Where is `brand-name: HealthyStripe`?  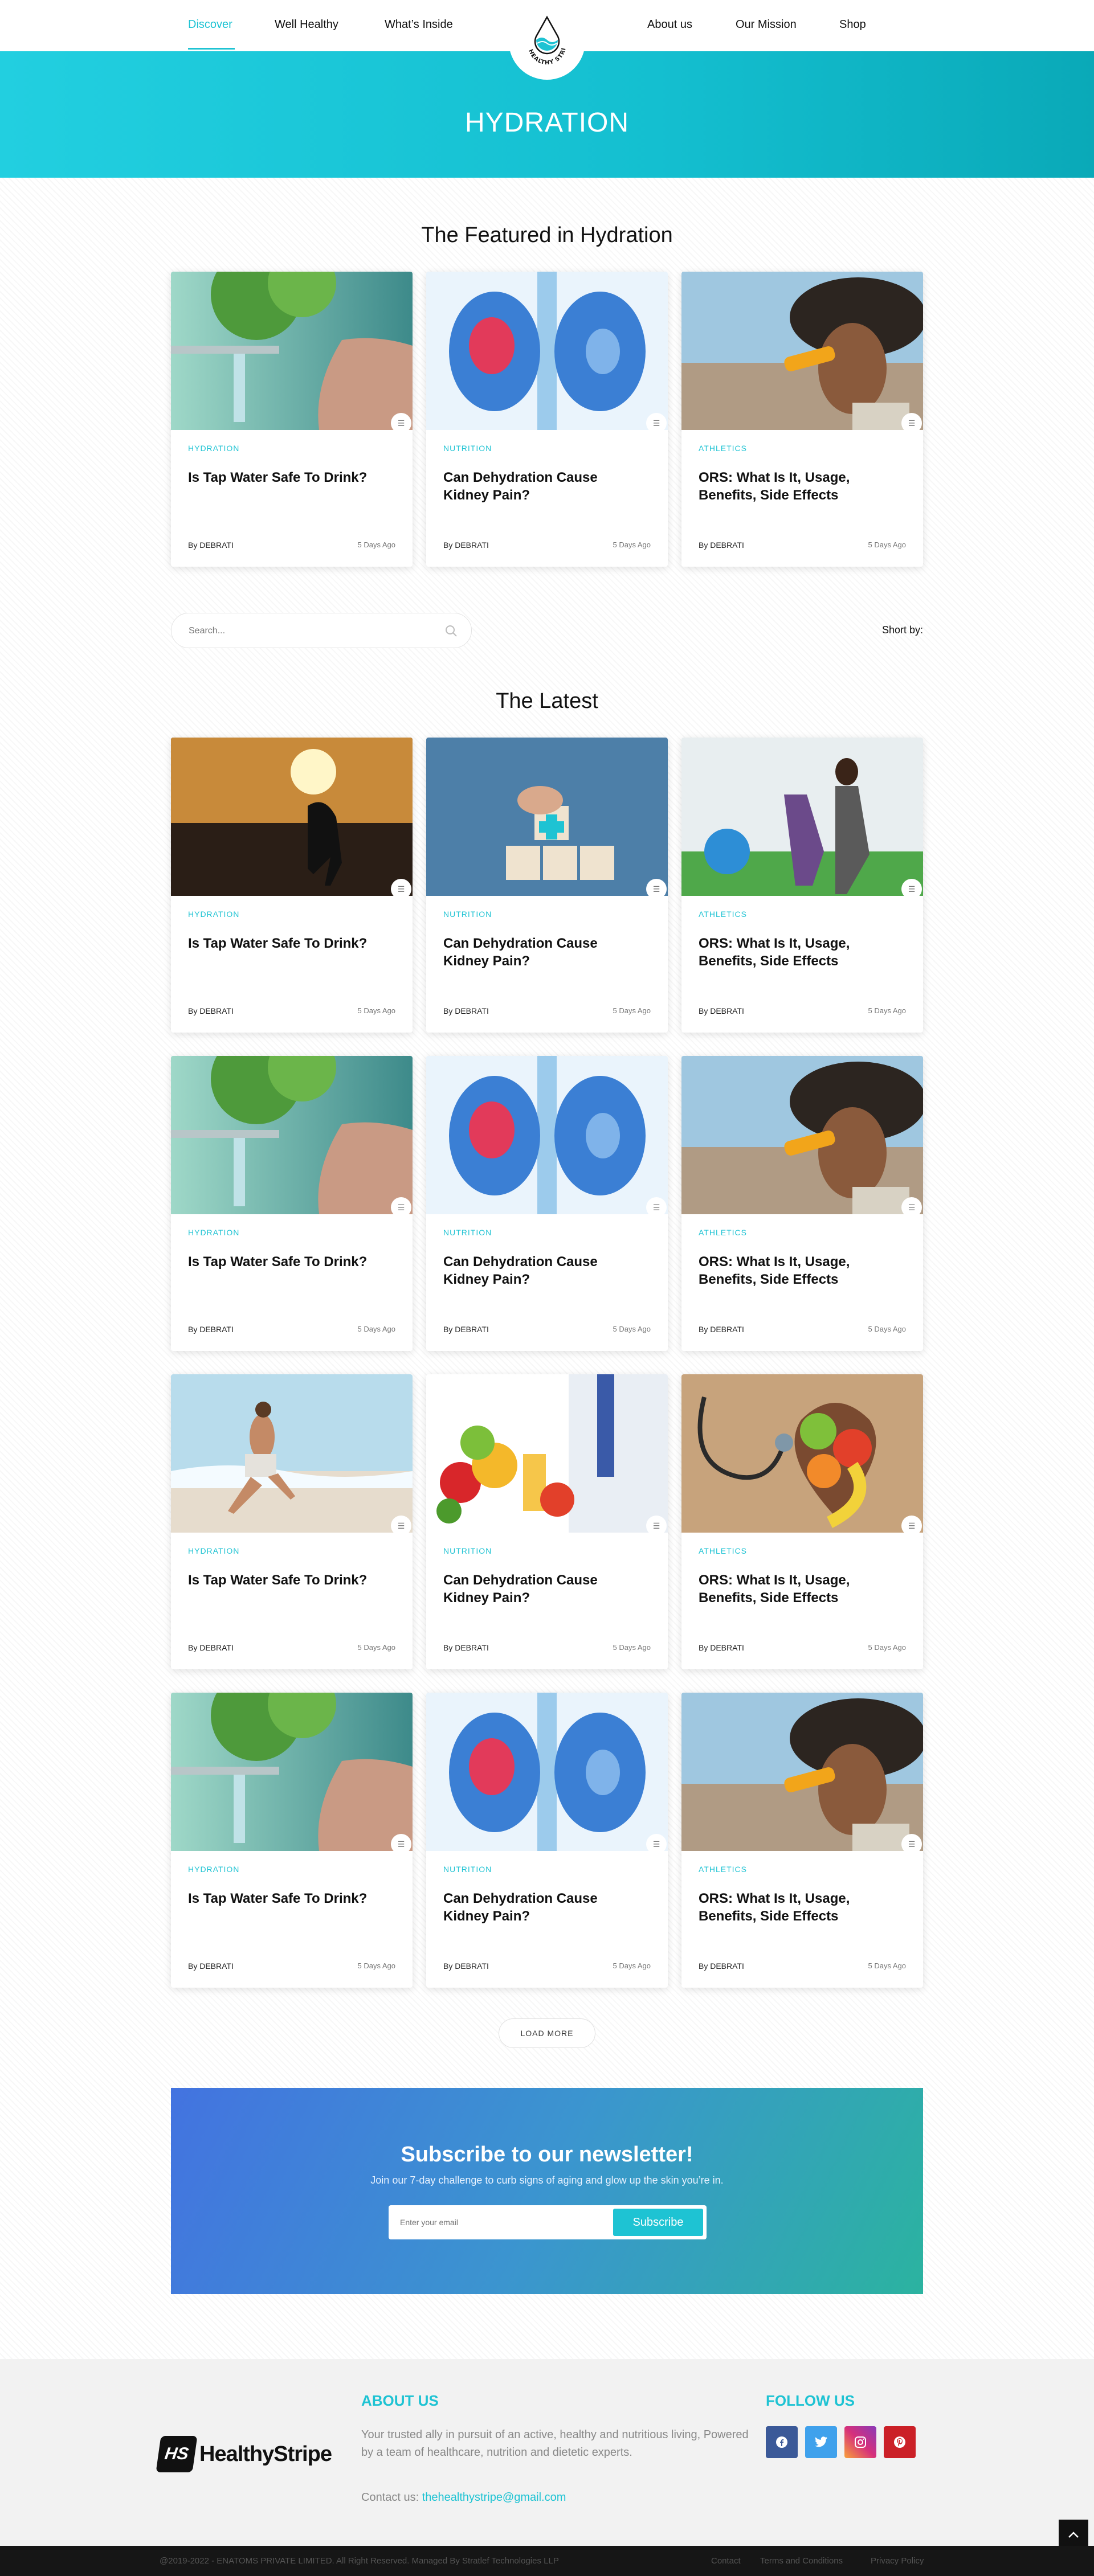 brand-name: HealthyStripe is located at coordinates (265, 2454).